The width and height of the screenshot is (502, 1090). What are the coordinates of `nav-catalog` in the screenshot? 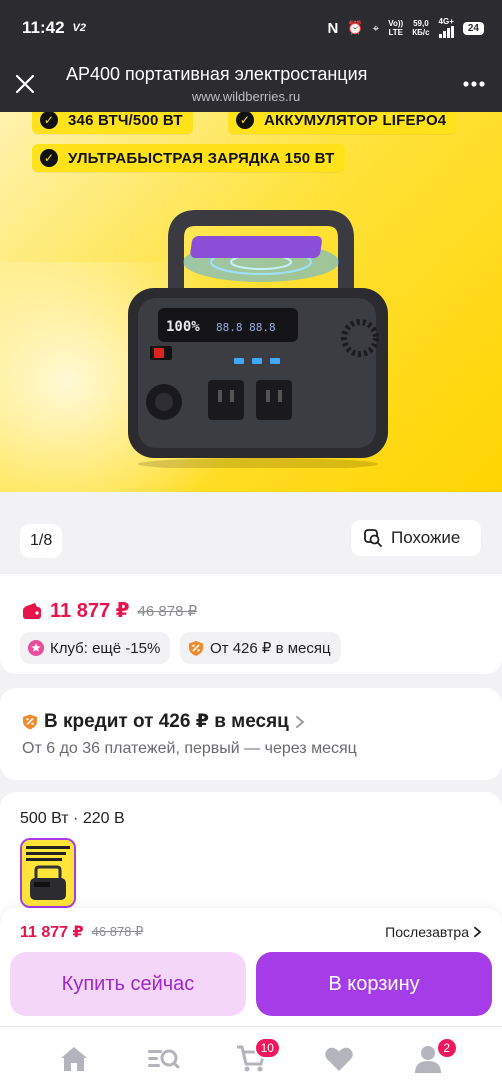 It's located at (163, 1059).